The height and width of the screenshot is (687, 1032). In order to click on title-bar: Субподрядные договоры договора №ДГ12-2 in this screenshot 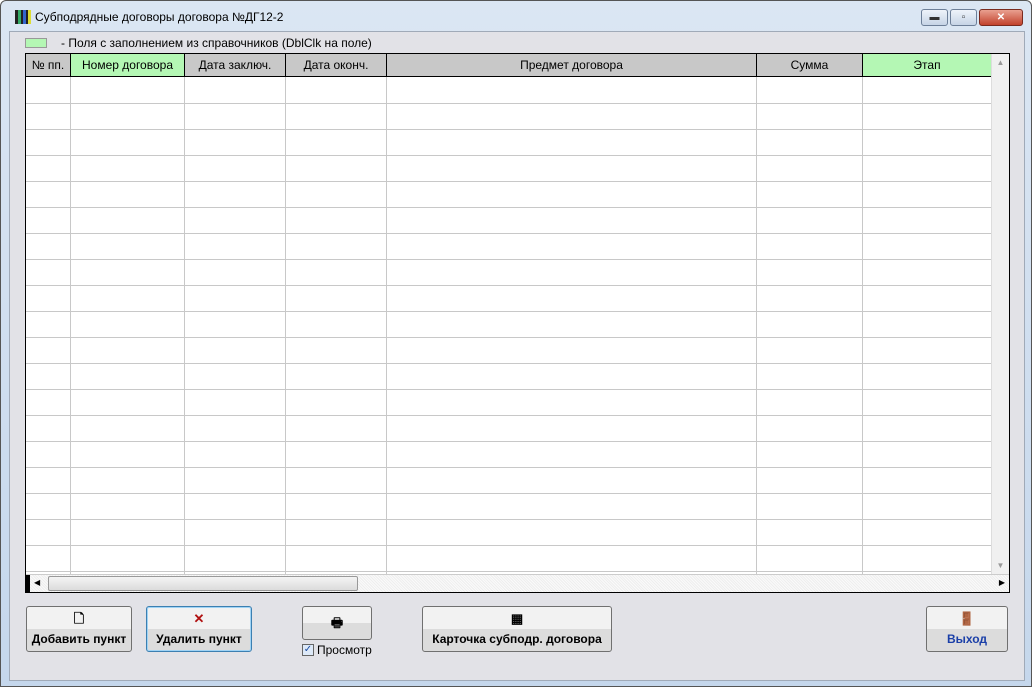, I will do `click(149, 17)`.